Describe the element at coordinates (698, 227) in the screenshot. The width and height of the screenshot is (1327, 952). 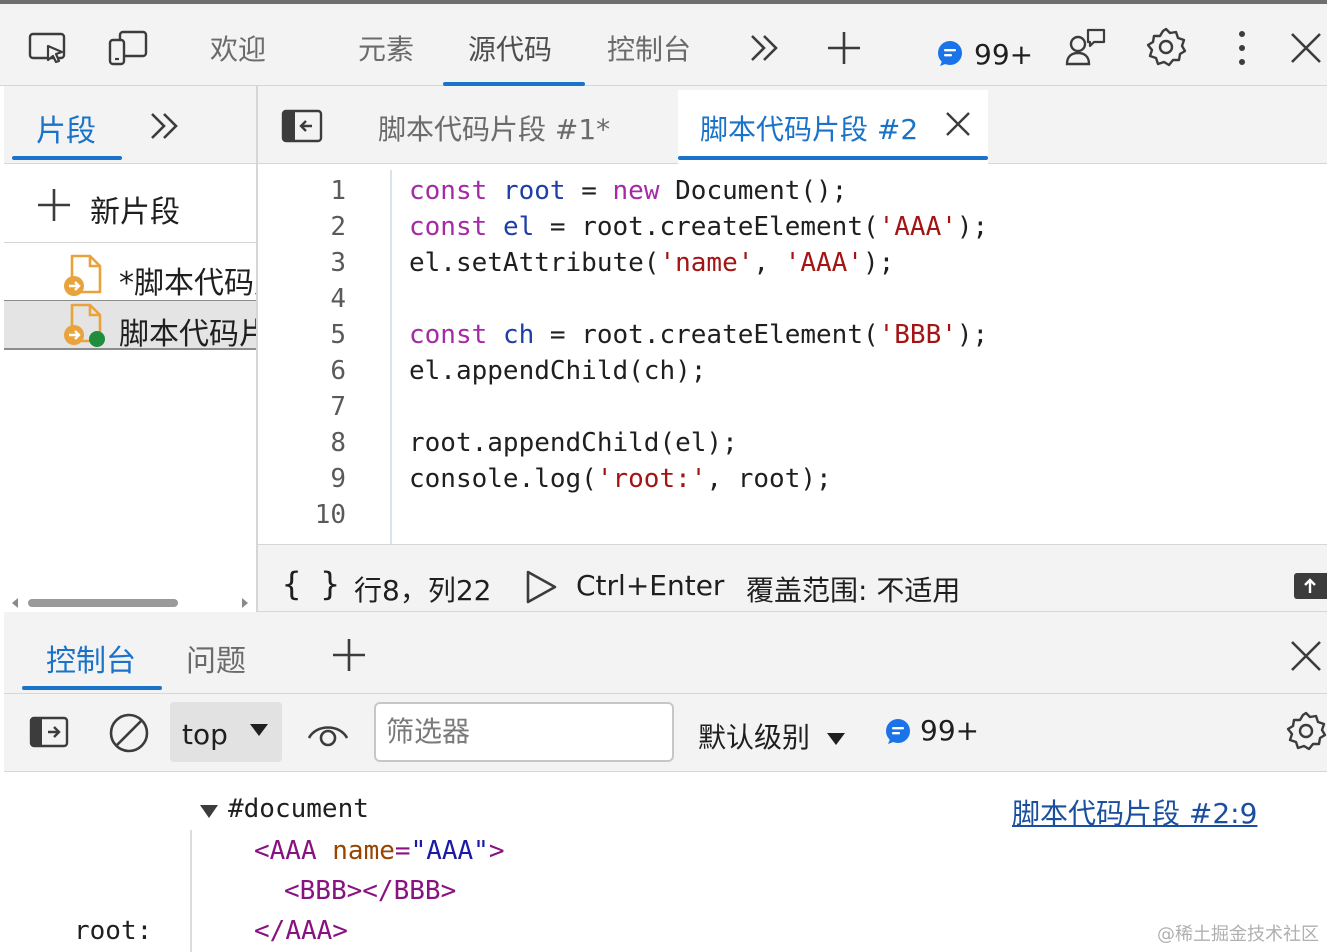
I see `code-line: const el = root.createElement('AAA');` at that location.